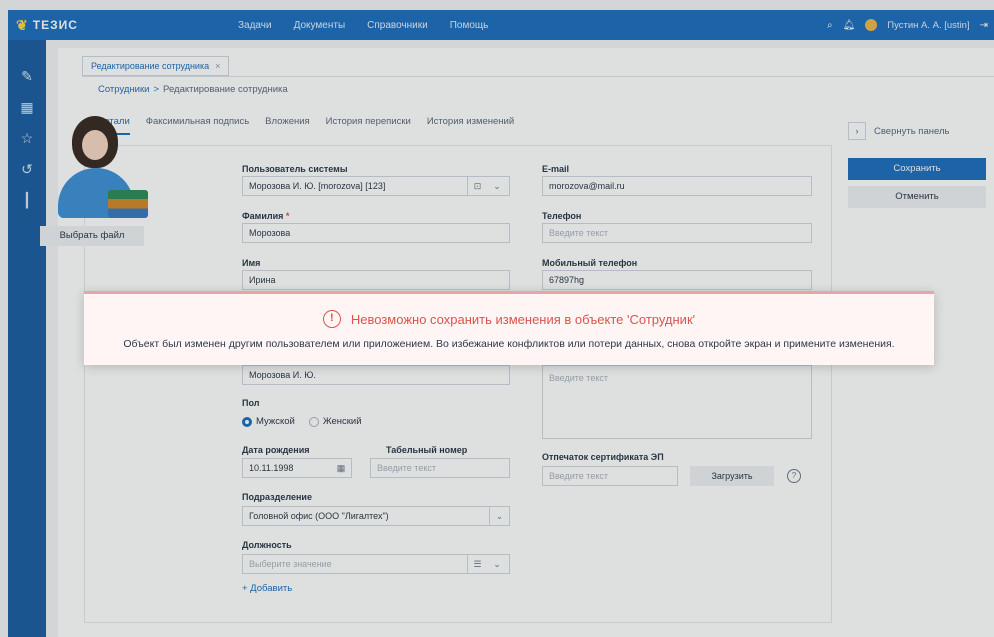 The height and width of the screenshot is (637, 994). Describe the element at coordinates (331, 319) in the screenshot. I see `warning-icon: !` at that location.